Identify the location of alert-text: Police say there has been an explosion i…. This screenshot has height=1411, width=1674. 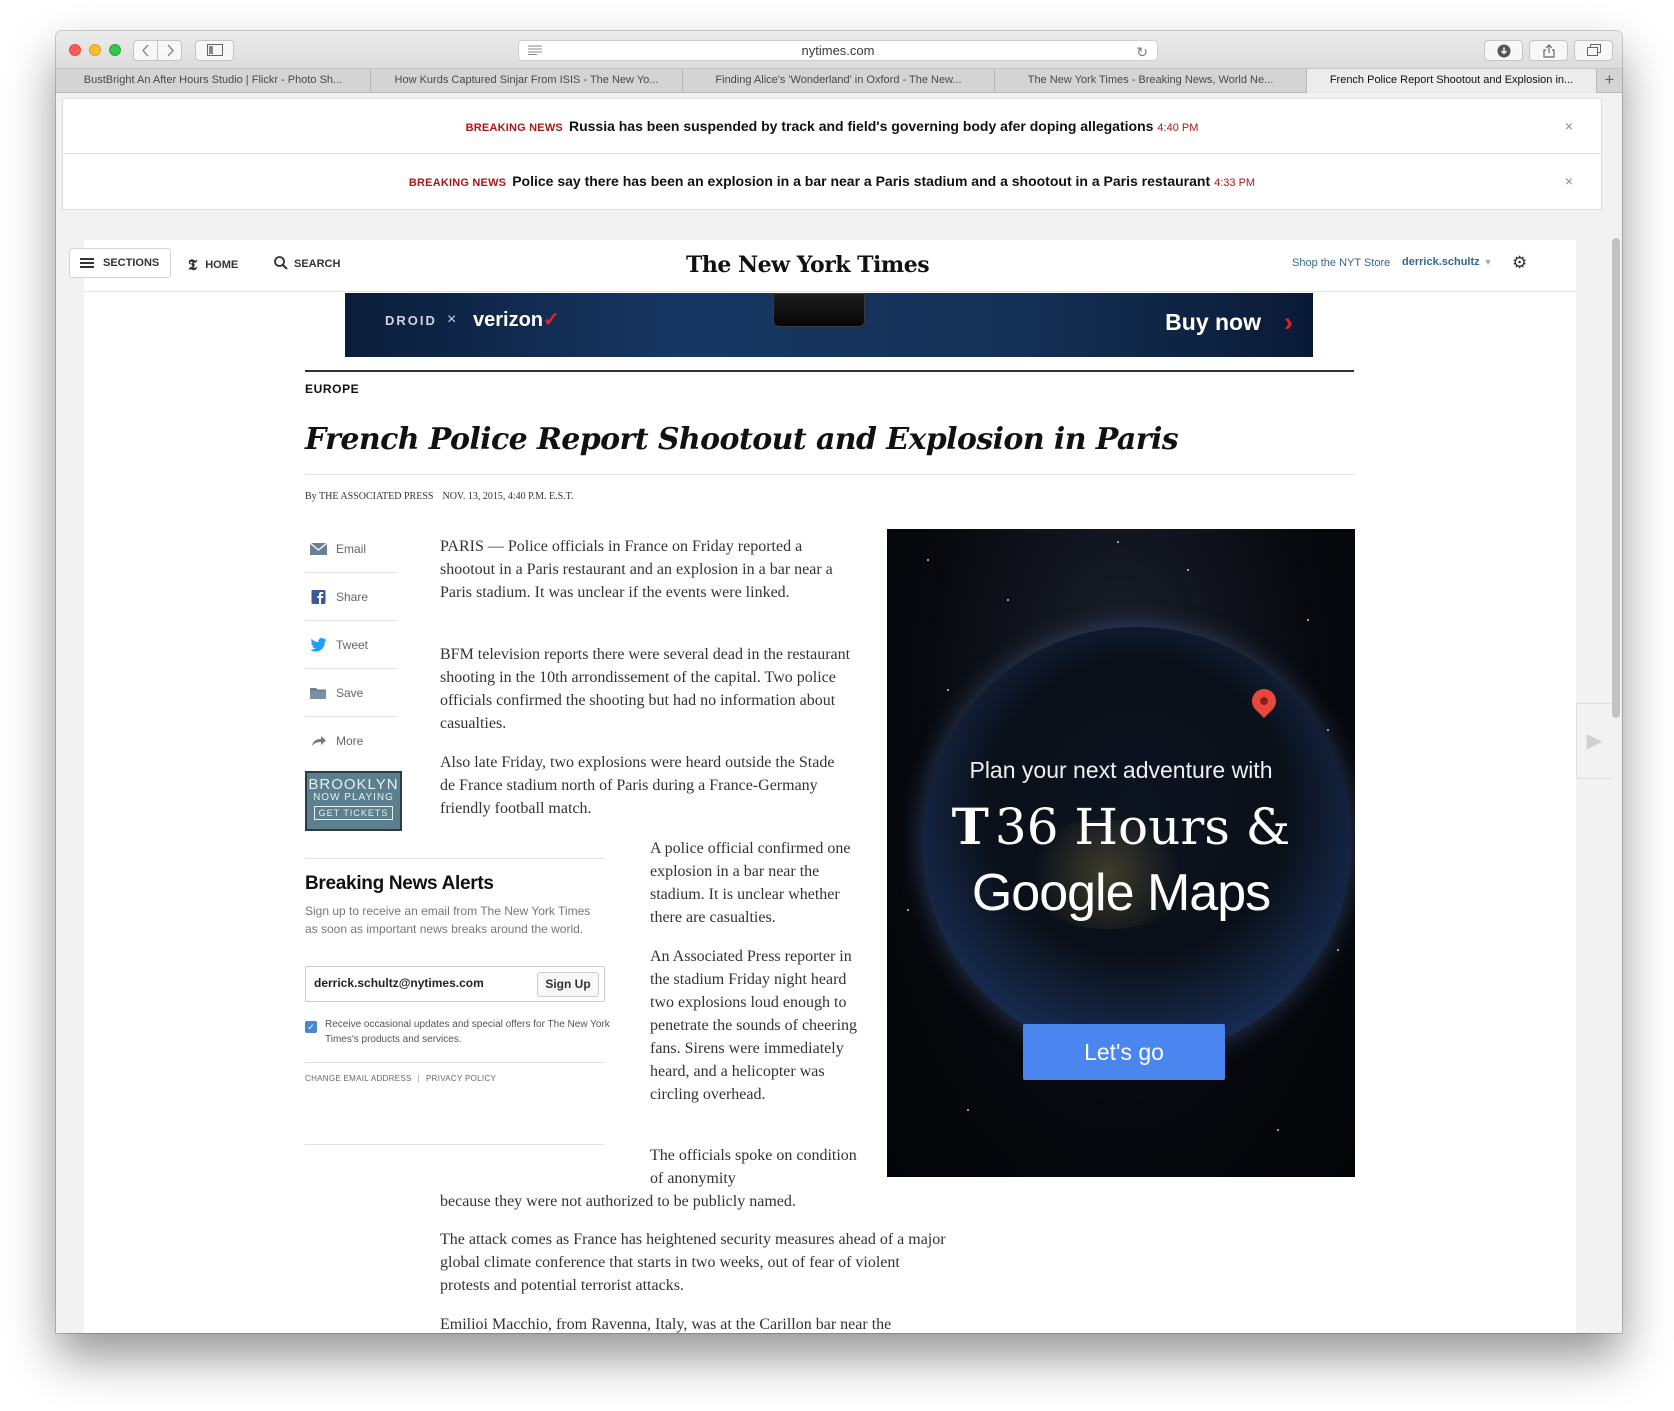
(861, 181).